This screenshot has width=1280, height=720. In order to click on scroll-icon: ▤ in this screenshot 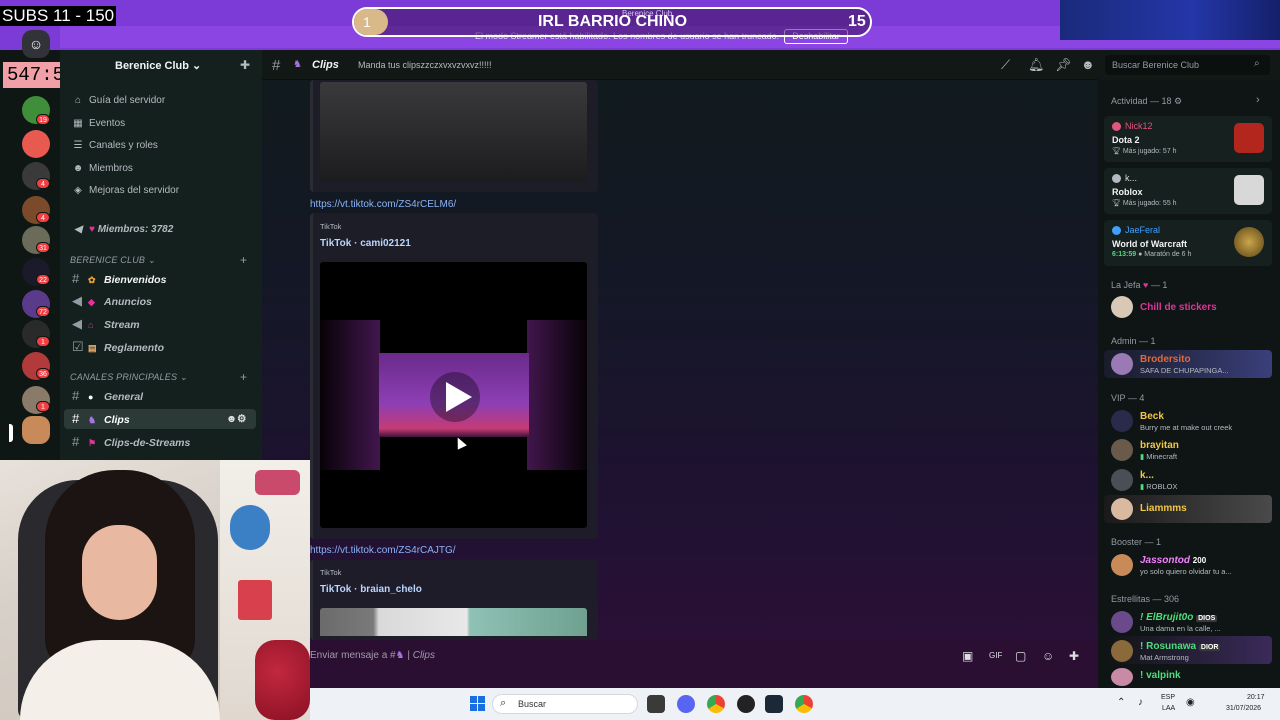, I will do `click(92, 348)`.